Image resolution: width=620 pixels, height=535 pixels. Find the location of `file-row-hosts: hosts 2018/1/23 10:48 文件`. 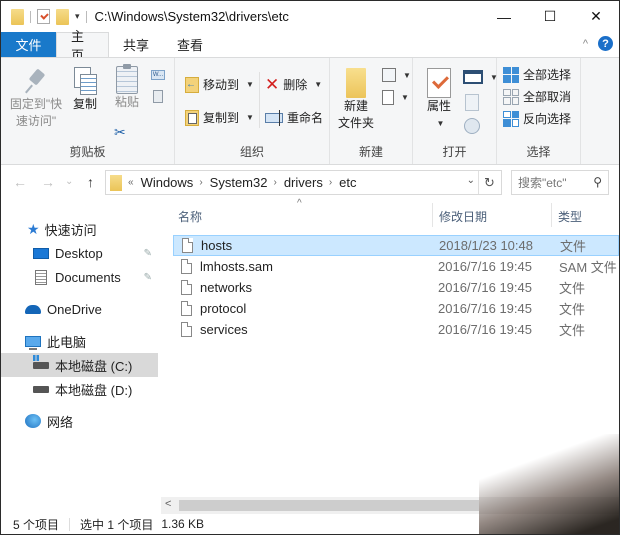

file-row-hosts: hosts 2018/1/23 10:48 文件 is located at coordinates (396, 245).